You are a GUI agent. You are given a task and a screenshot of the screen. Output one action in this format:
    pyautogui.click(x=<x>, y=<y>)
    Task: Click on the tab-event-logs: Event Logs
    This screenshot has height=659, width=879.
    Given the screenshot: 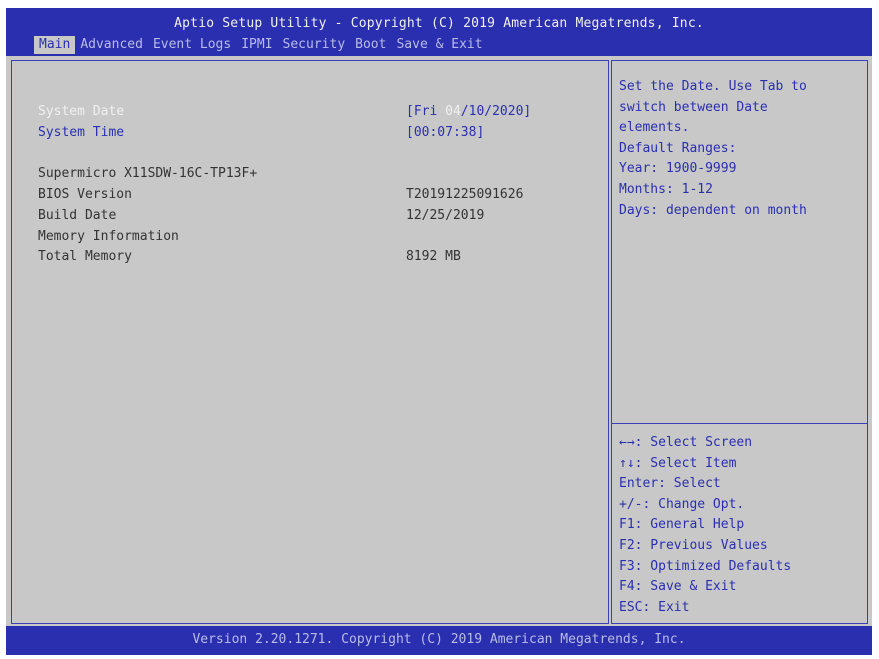 What is the action you would take?
    pyautogui.click(x=192, y=45)
    